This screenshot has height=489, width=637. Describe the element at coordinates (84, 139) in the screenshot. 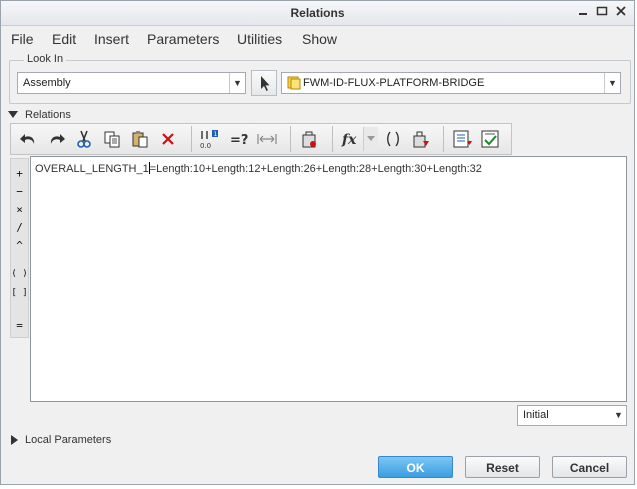

I see `cut-icon` at that location.